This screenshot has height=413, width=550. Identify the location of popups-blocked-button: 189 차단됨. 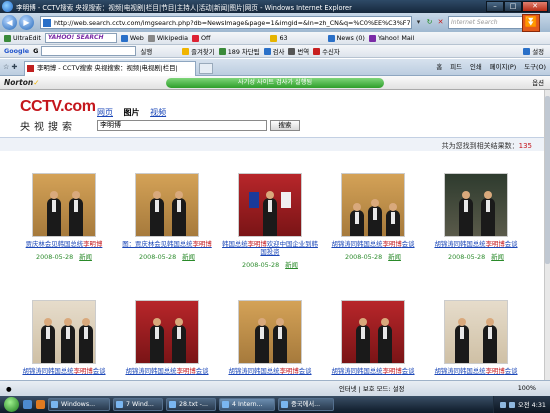
(239, 51).